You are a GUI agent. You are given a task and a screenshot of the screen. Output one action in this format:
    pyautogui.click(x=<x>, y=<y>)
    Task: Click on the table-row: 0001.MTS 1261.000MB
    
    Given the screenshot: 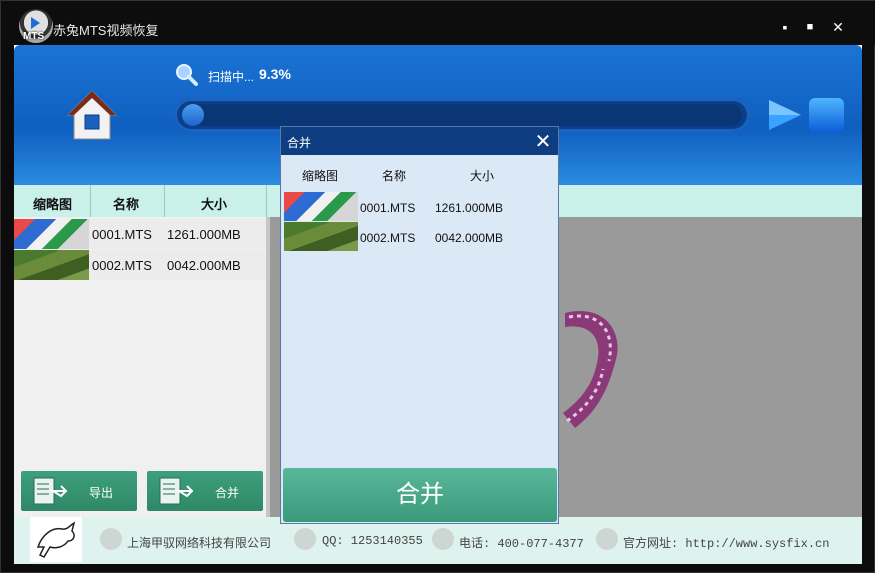 What is the action you would take?
    pyautogui.click(x=140, y=234)
    